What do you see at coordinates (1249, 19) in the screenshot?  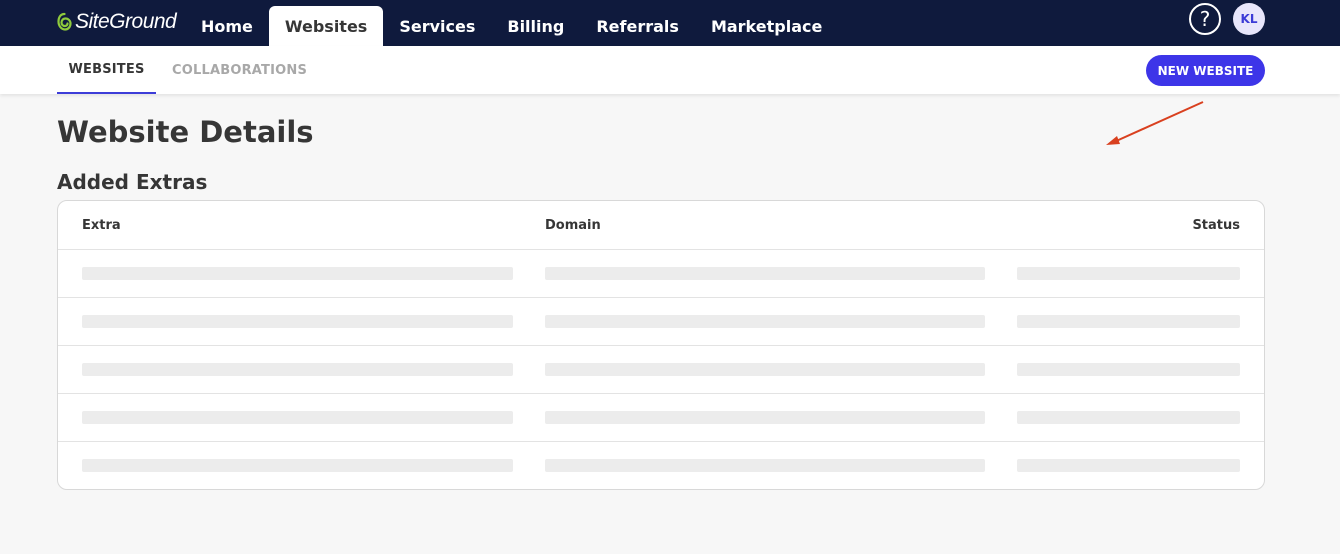 I see `avatar: KL` at bounding box center [1249, 19].